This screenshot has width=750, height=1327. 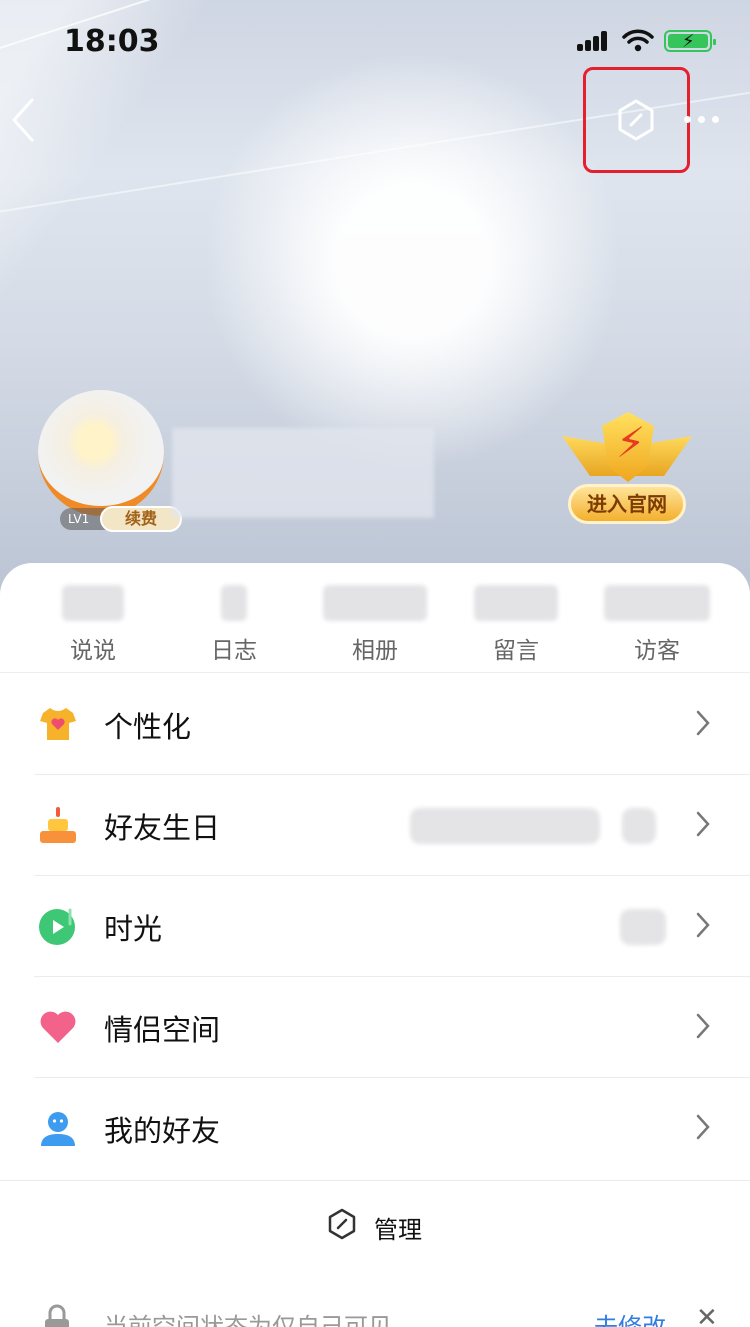 I want to click on avatar, so click(x=101, y=453).